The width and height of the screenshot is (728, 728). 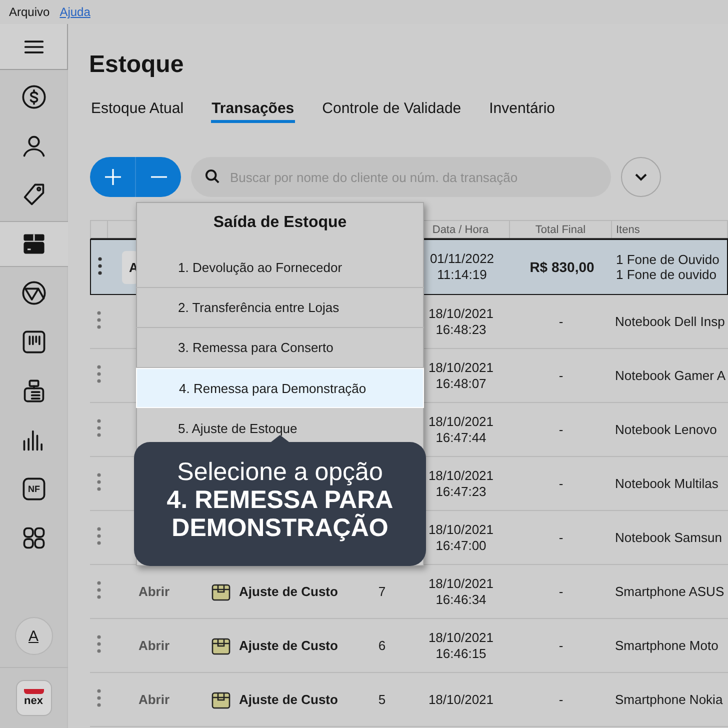 I want to click on item-text: Notebook Dell Insp, so click(x=670, y=321).